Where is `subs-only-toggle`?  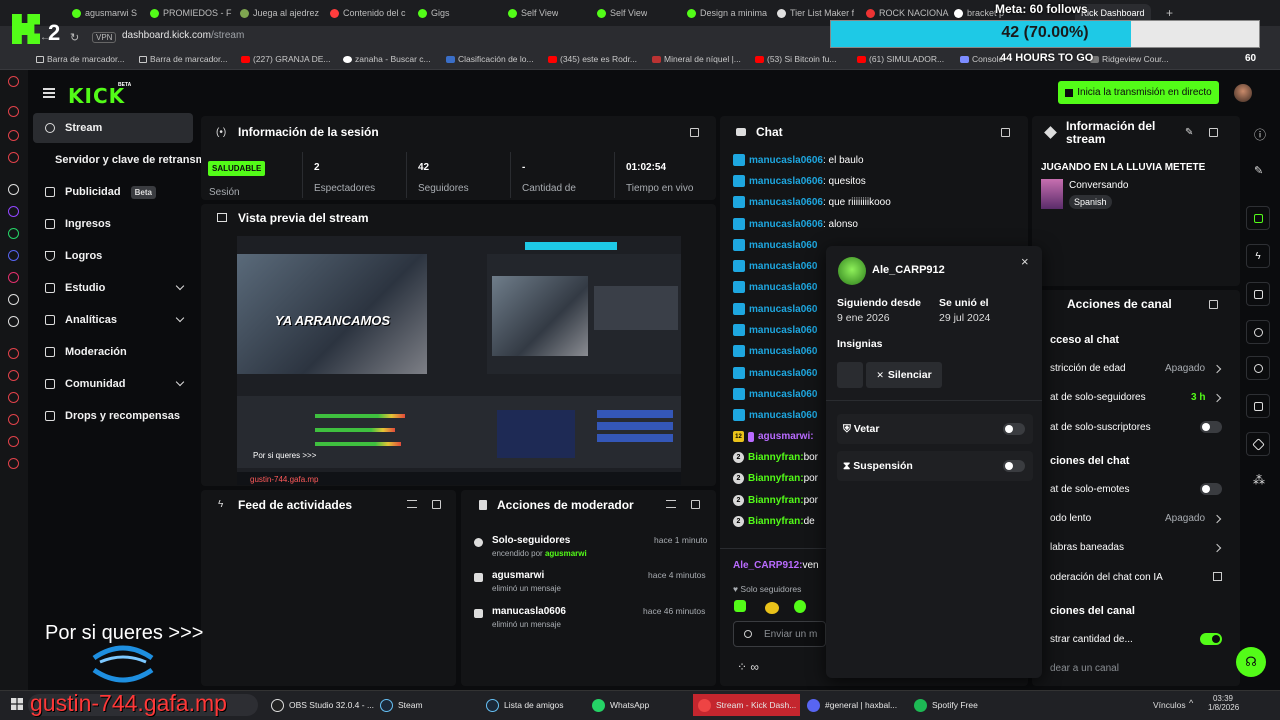 subs-only-toggle is located at coordinates (1211, 427).